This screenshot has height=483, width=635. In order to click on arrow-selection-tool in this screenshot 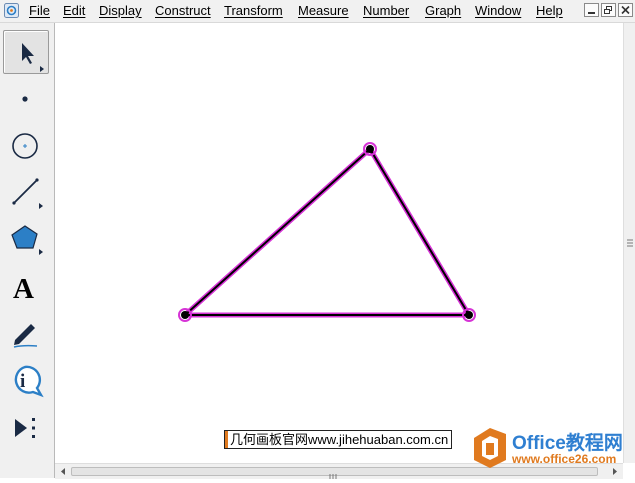, I will do `click(26, 52)`.